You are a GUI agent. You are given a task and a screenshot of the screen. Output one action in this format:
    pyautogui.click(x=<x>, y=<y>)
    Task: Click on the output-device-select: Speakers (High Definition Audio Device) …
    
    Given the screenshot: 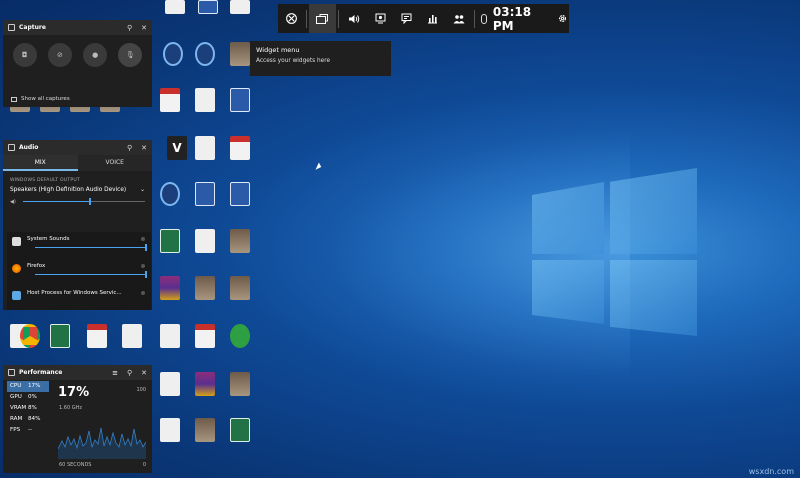 What is the action you would take?
    pyautogui.click(x=77, y=190)
    